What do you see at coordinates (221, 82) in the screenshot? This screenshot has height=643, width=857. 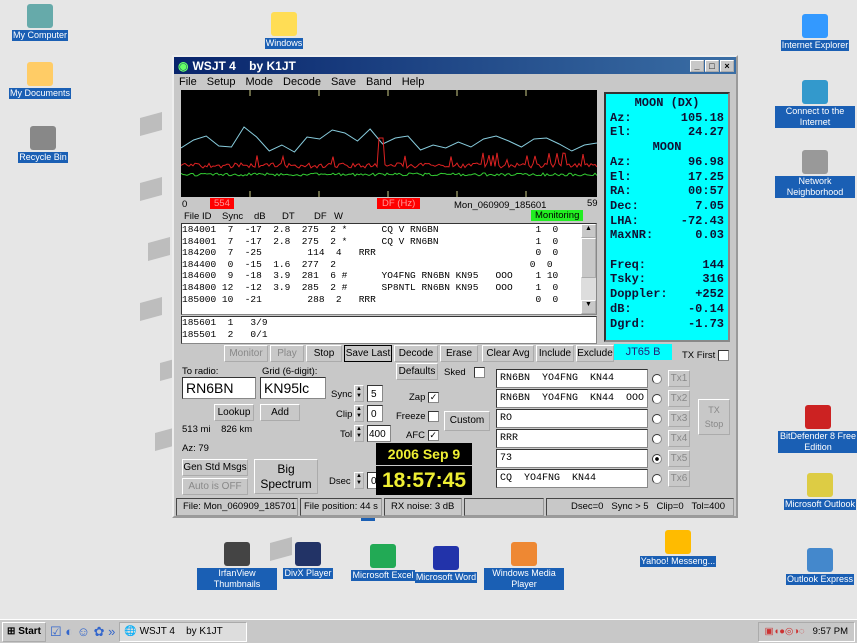 I see `menu-setup: Setup` at bounding box center [221, 82].